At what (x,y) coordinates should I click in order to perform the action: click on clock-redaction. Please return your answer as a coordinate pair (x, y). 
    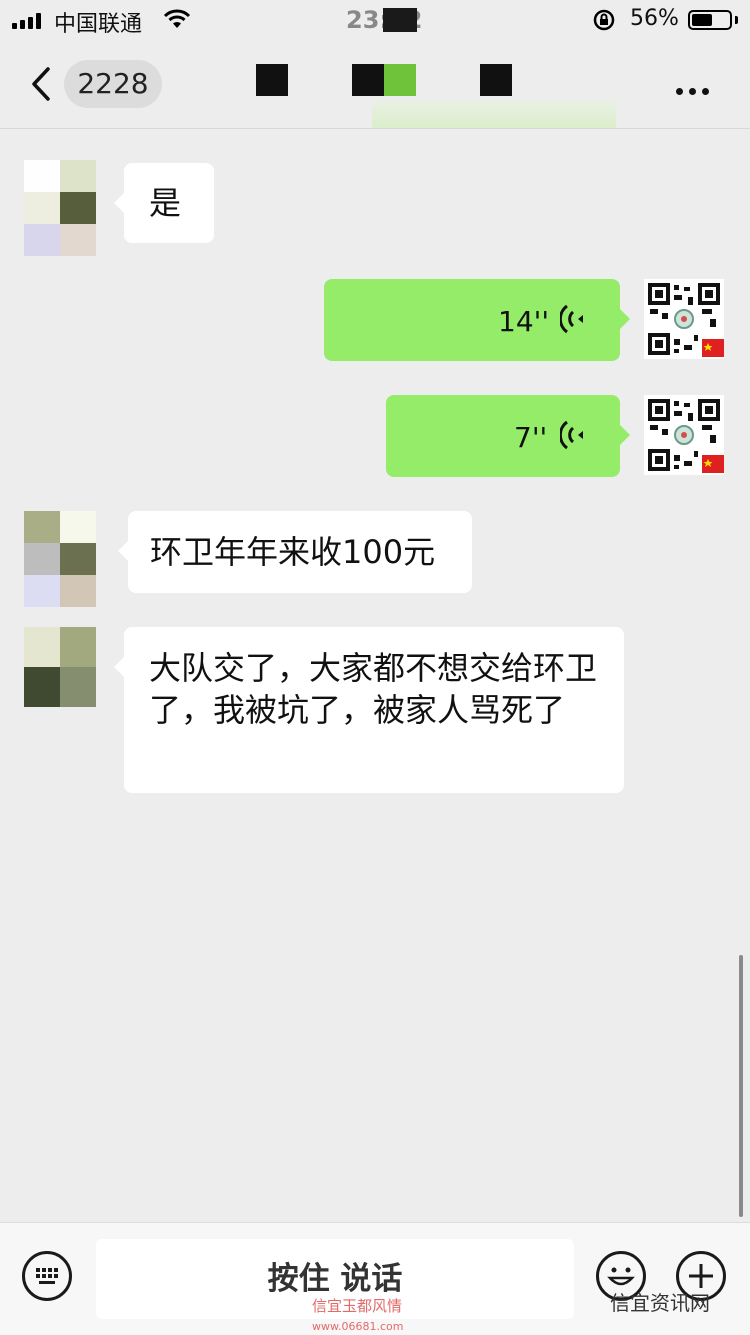
    Looking at the image, I should click on (400, 20).